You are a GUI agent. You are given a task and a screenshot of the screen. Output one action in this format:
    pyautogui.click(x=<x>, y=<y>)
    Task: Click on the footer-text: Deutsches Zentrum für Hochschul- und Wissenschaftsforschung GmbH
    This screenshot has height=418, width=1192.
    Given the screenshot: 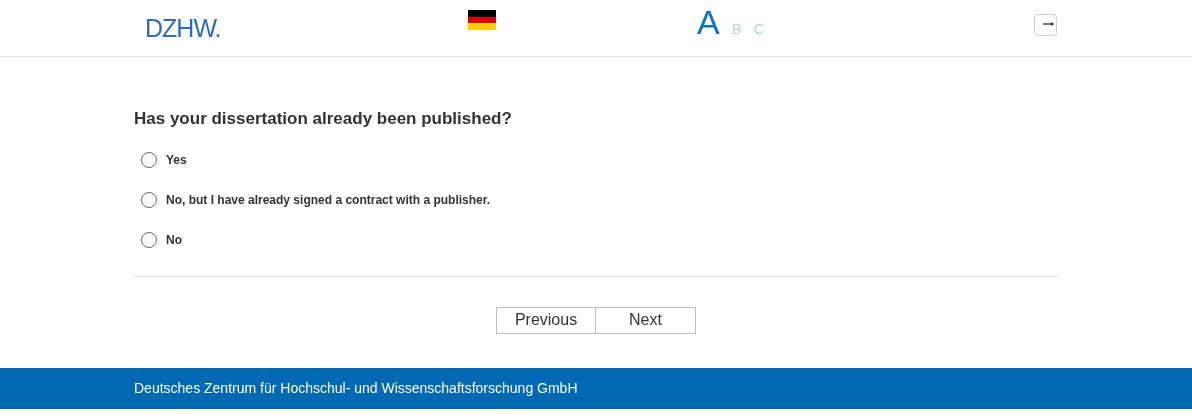 What is the action you would take?
    pyautogui.click(x=356, y=388)
    